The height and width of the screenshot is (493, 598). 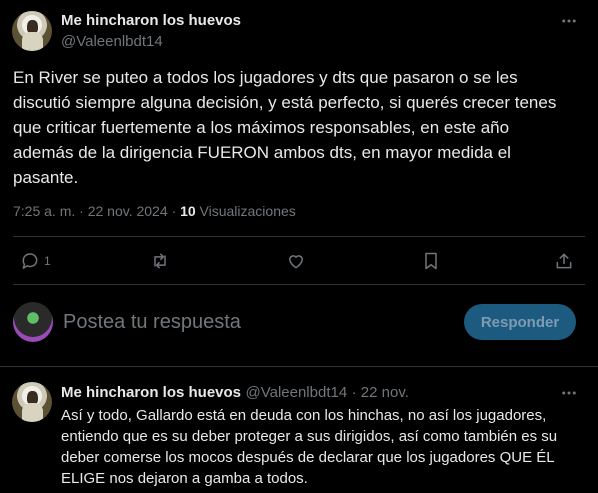 What do you see at coordinates (569, 23) in the screenshot?
I see `more-options-icon` at bounding box center [569, 23].